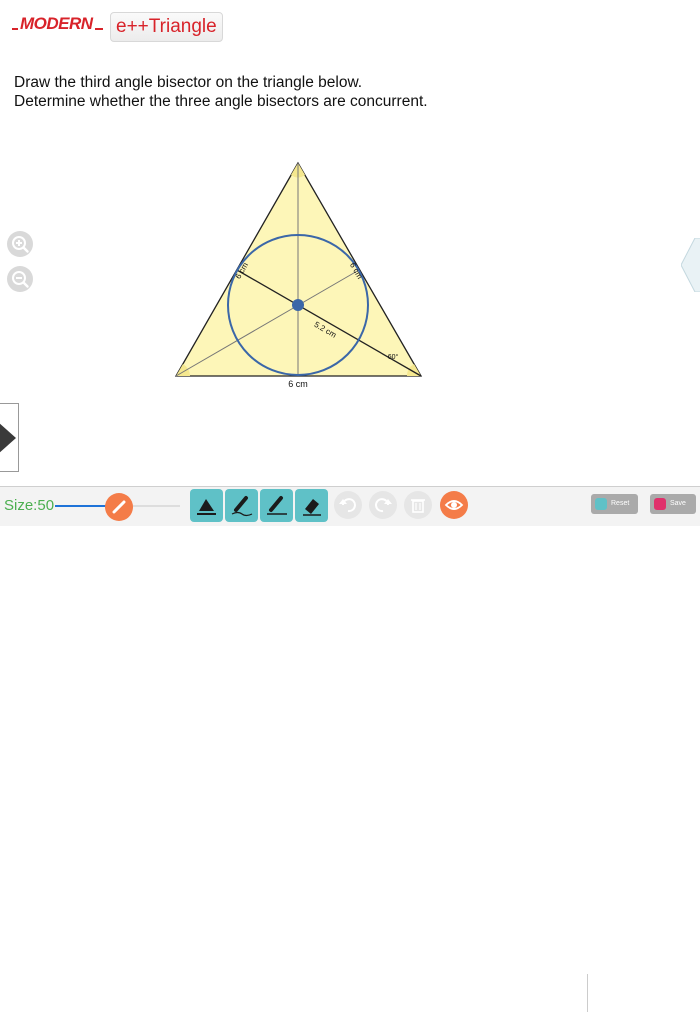  I want to click on globe-icon, so click(601, 504).